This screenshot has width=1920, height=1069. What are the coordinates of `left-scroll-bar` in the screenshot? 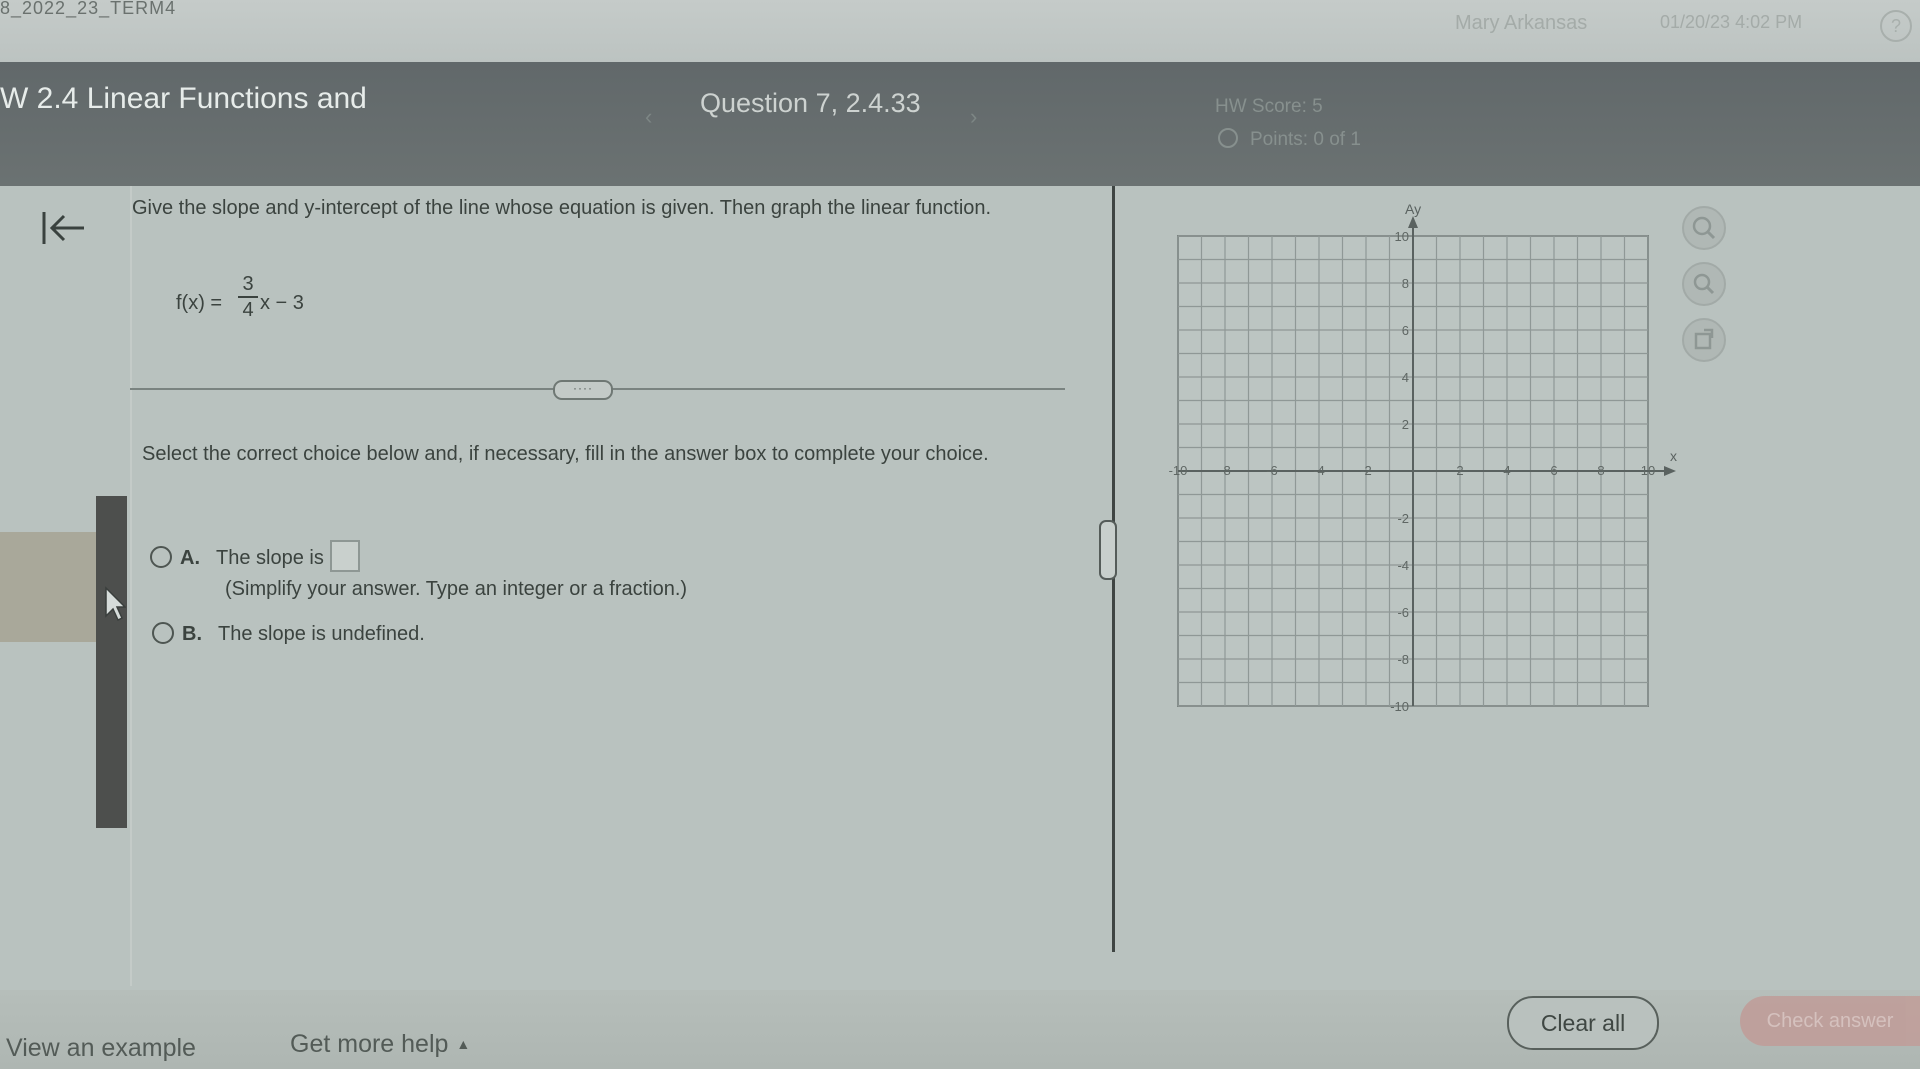 It's located at (111, 662).